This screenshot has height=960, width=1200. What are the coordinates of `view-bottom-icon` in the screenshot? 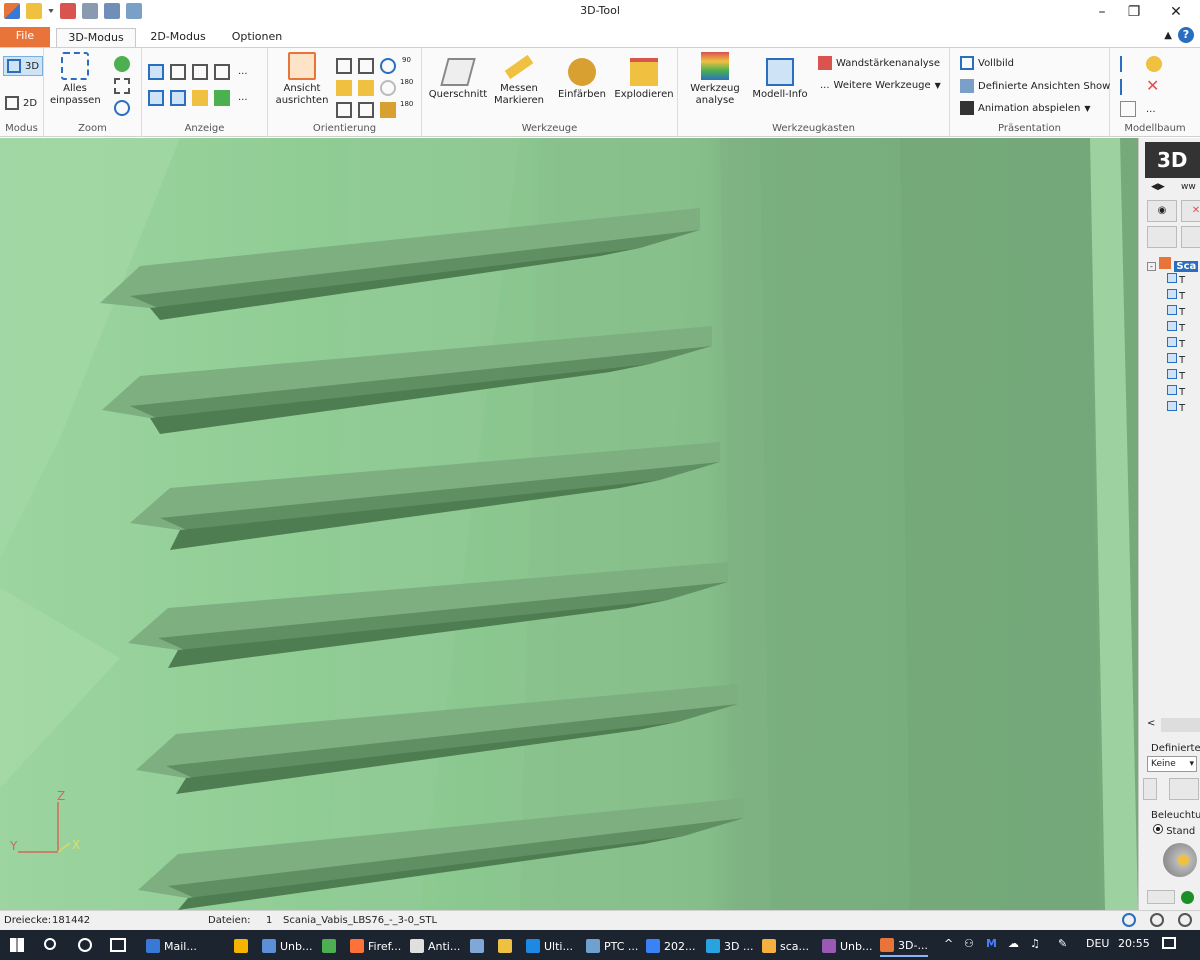 It's located at (366, 88).